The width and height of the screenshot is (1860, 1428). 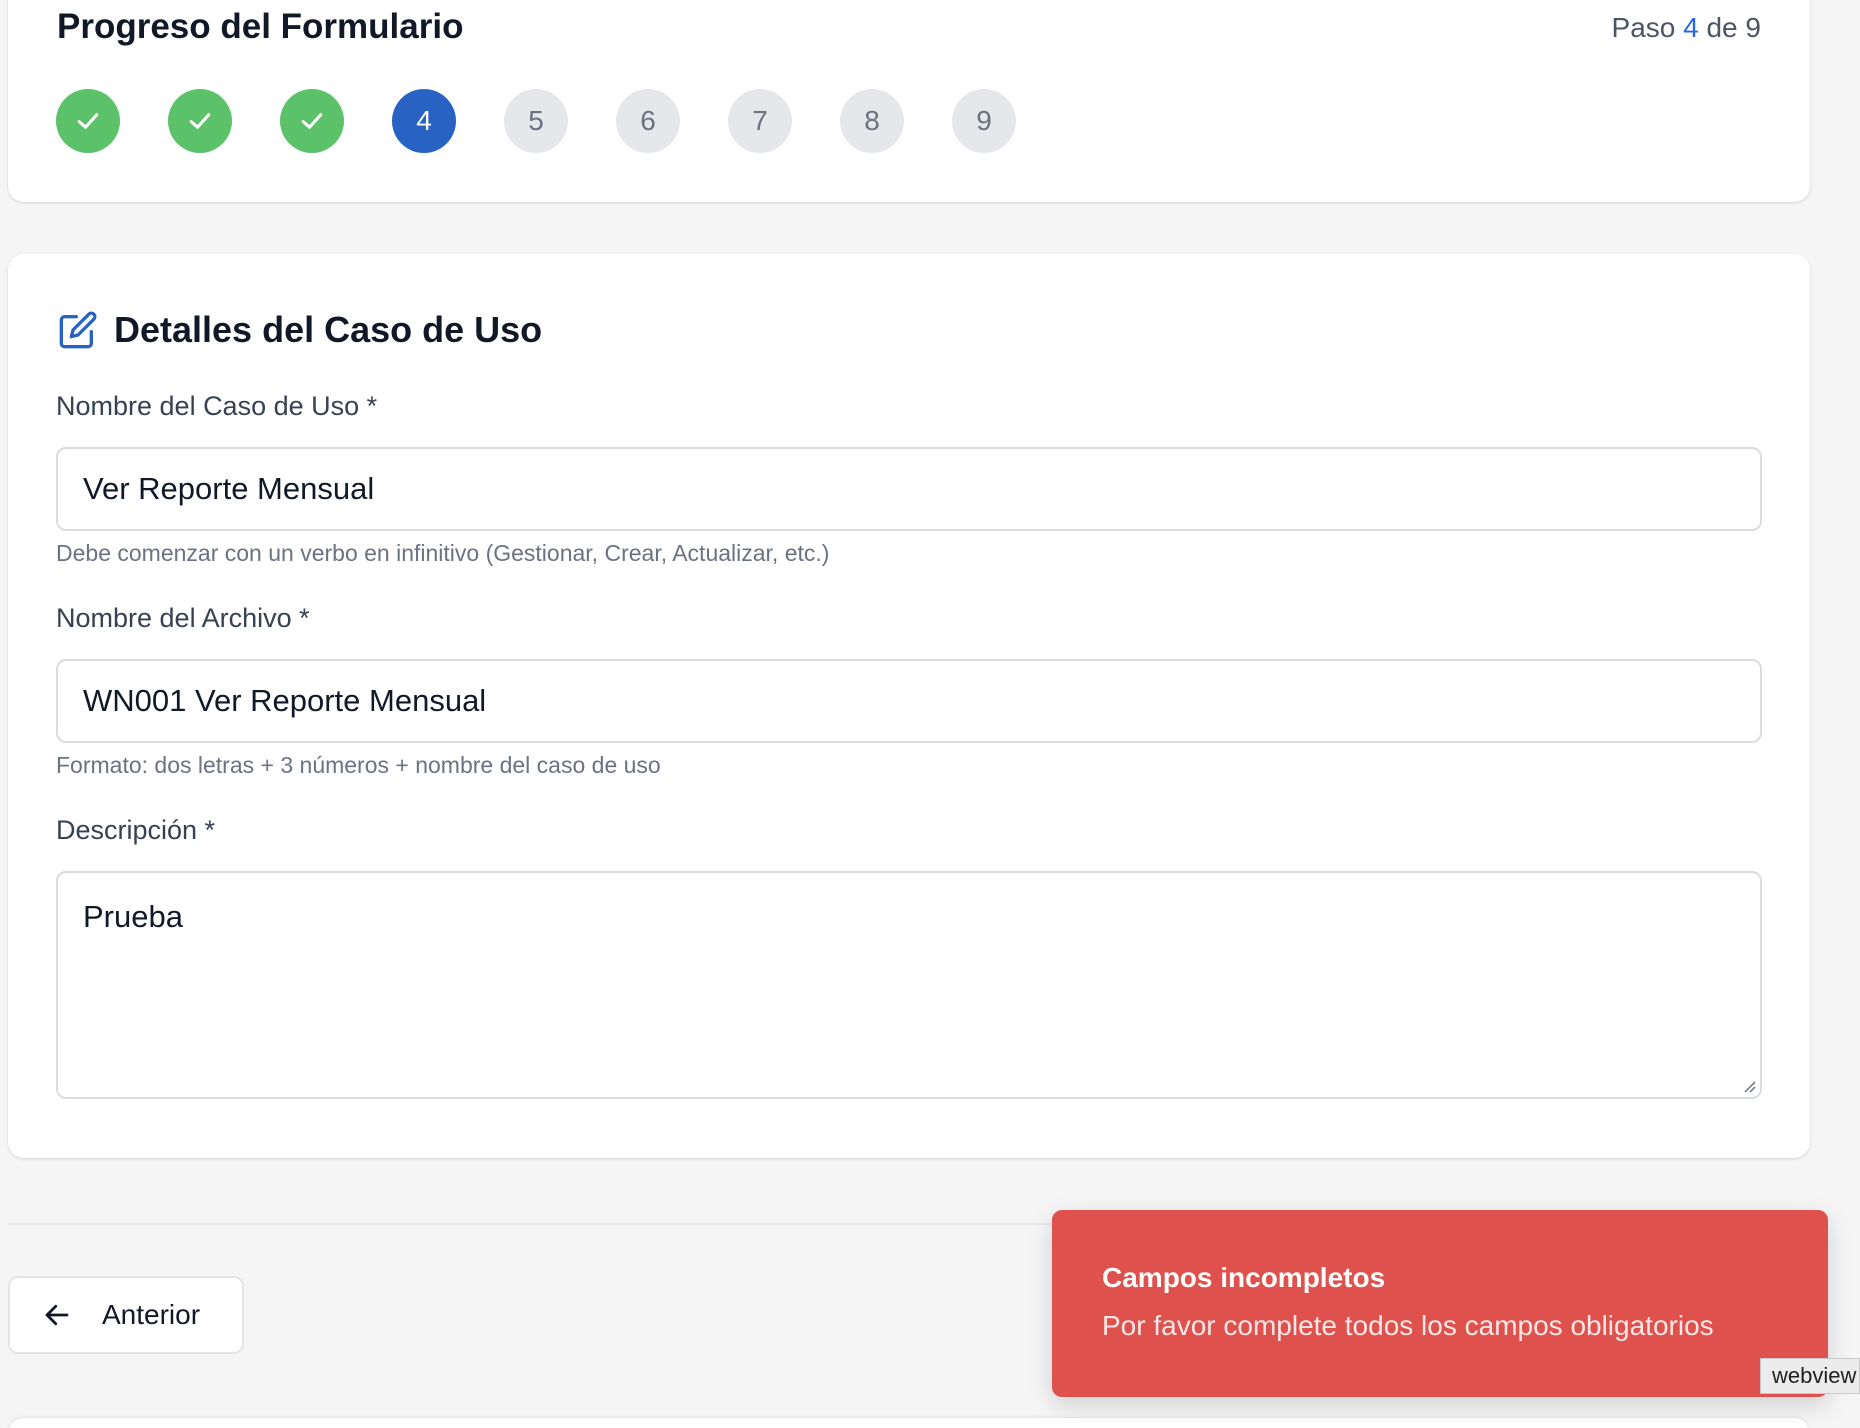 I want to click on step-8-pending: 8, so click(x=872, y=121).